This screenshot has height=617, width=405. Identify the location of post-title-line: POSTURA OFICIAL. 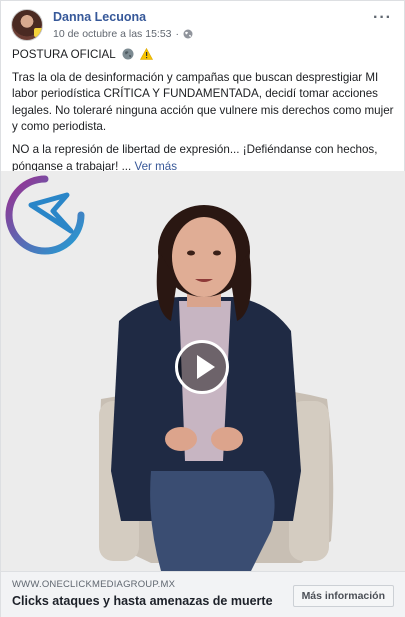
(203, 55).